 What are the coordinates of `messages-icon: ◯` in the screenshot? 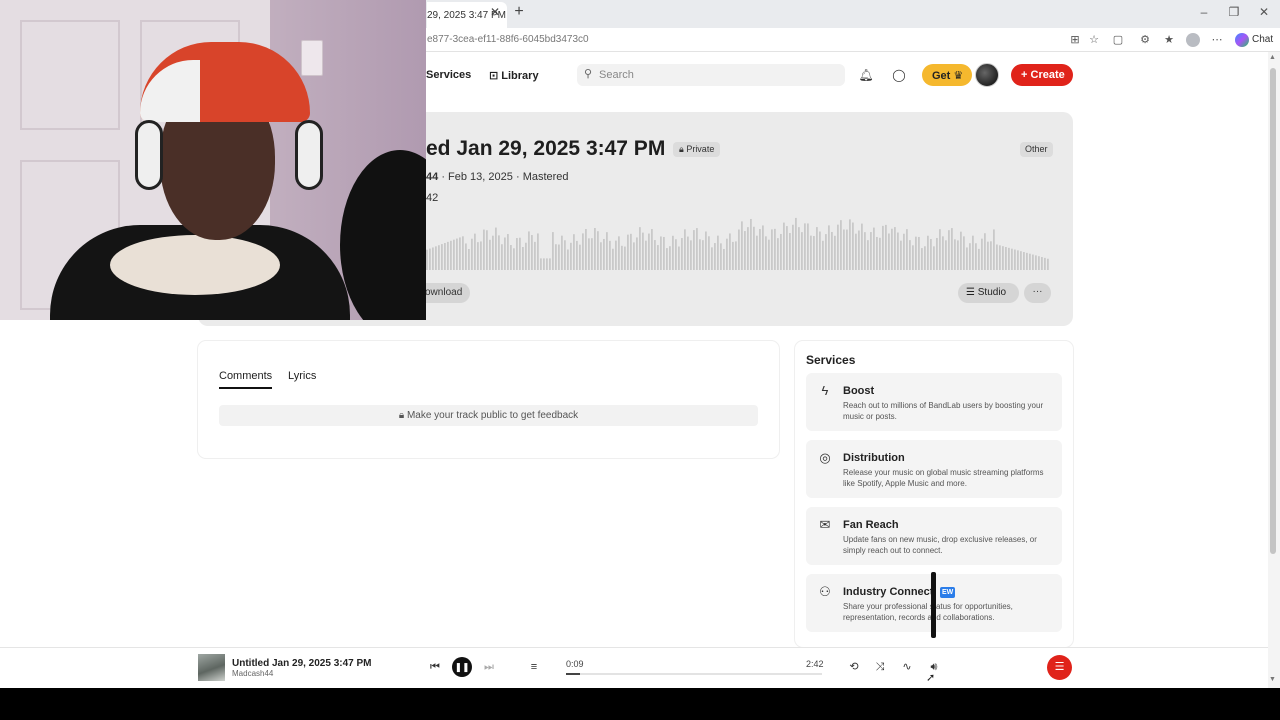 It's located at (899, 75).